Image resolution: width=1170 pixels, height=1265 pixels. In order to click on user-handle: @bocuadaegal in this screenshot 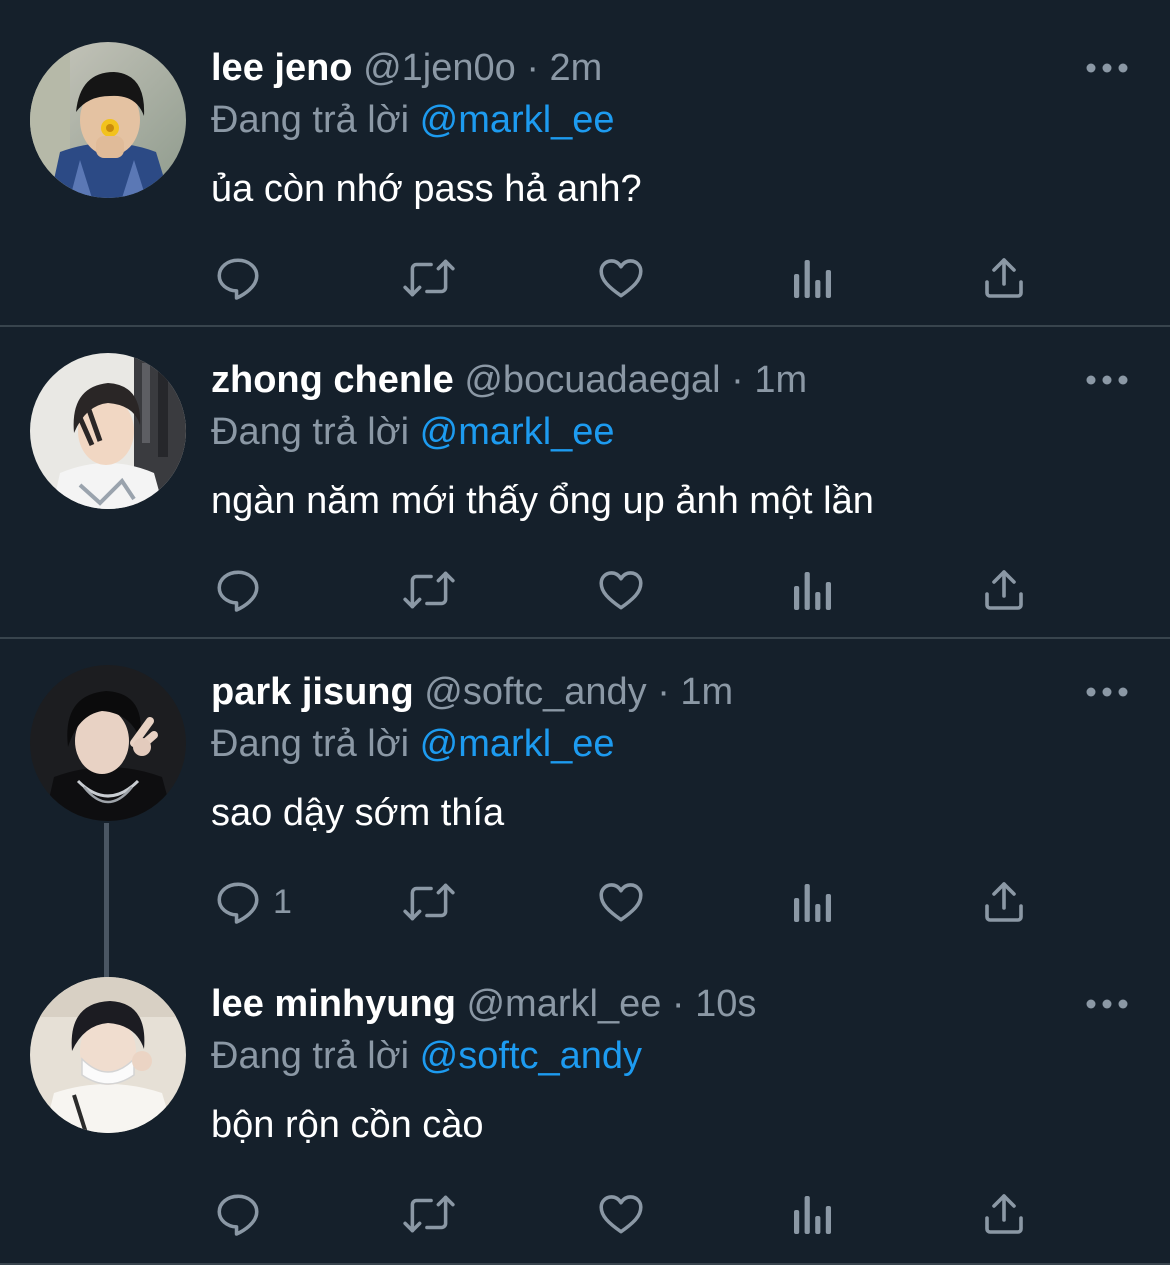, I will do `click(592, 380)`.